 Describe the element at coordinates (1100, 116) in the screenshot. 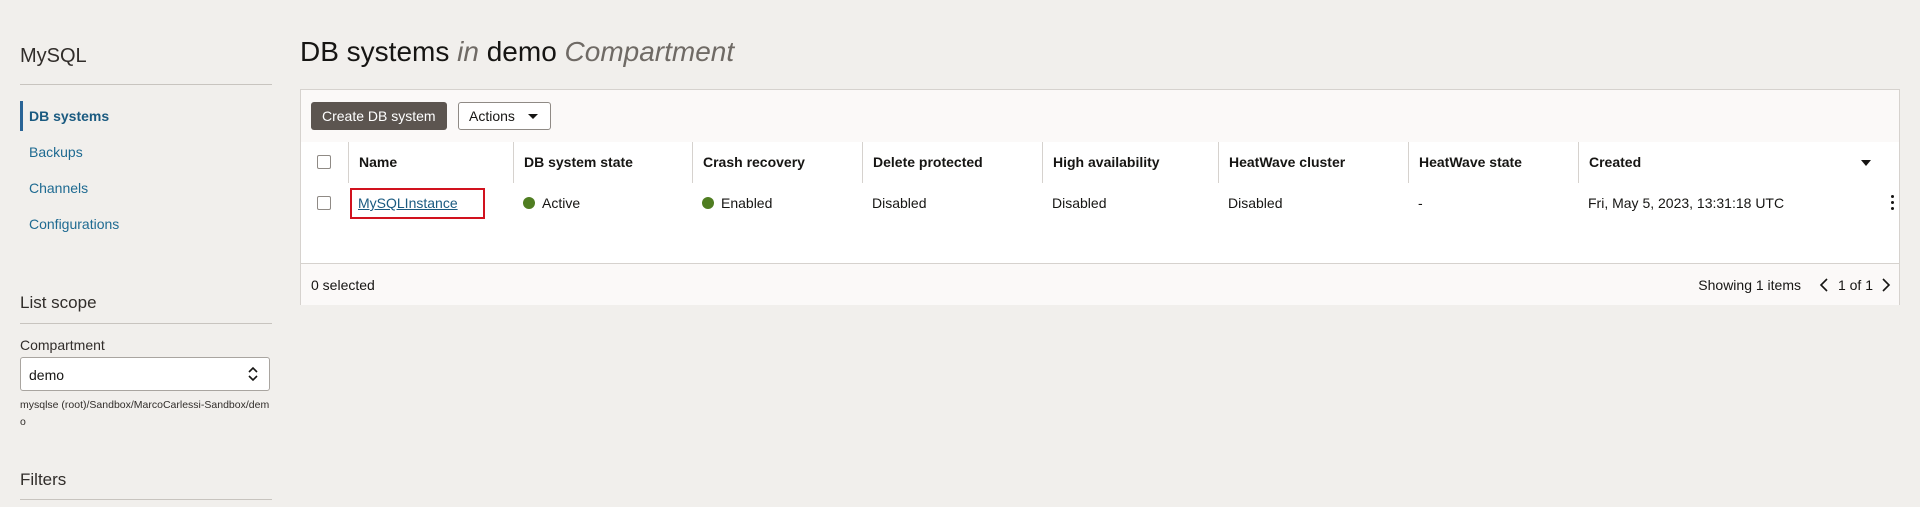

I see `toolbar: Create DB system Actions` at that location.